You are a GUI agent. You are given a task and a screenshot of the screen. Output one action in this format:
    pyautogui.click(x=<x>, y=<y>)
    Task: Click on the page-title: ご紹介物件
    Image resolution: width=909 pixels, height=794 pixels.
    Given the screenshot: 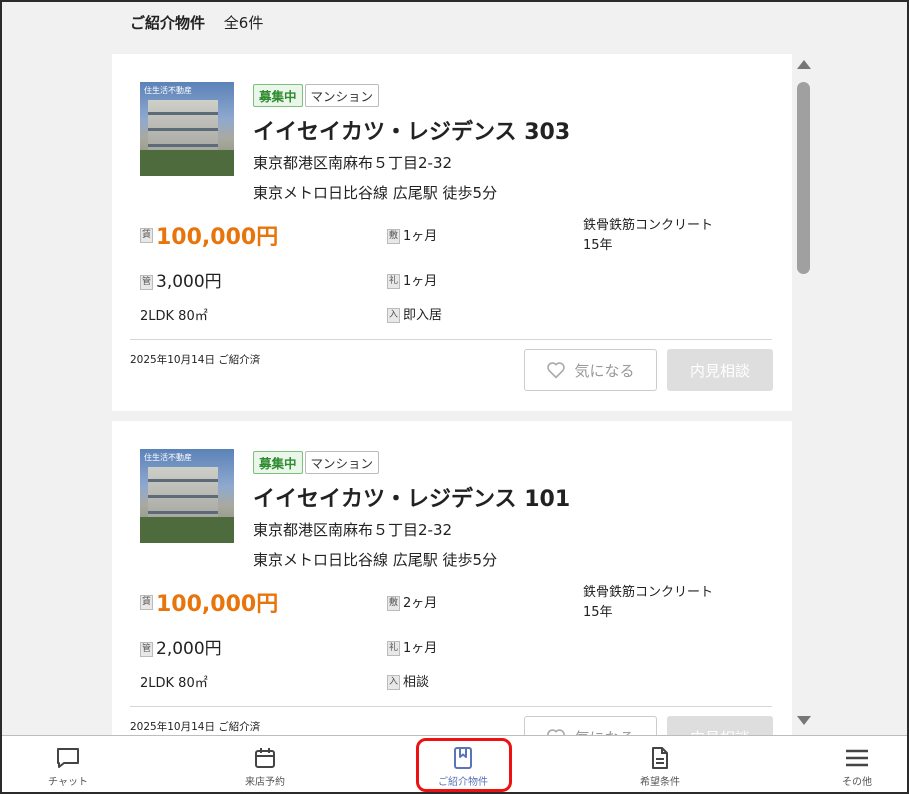 What is the action you would take?
    pyautogui.click(x=168, y=23)
    